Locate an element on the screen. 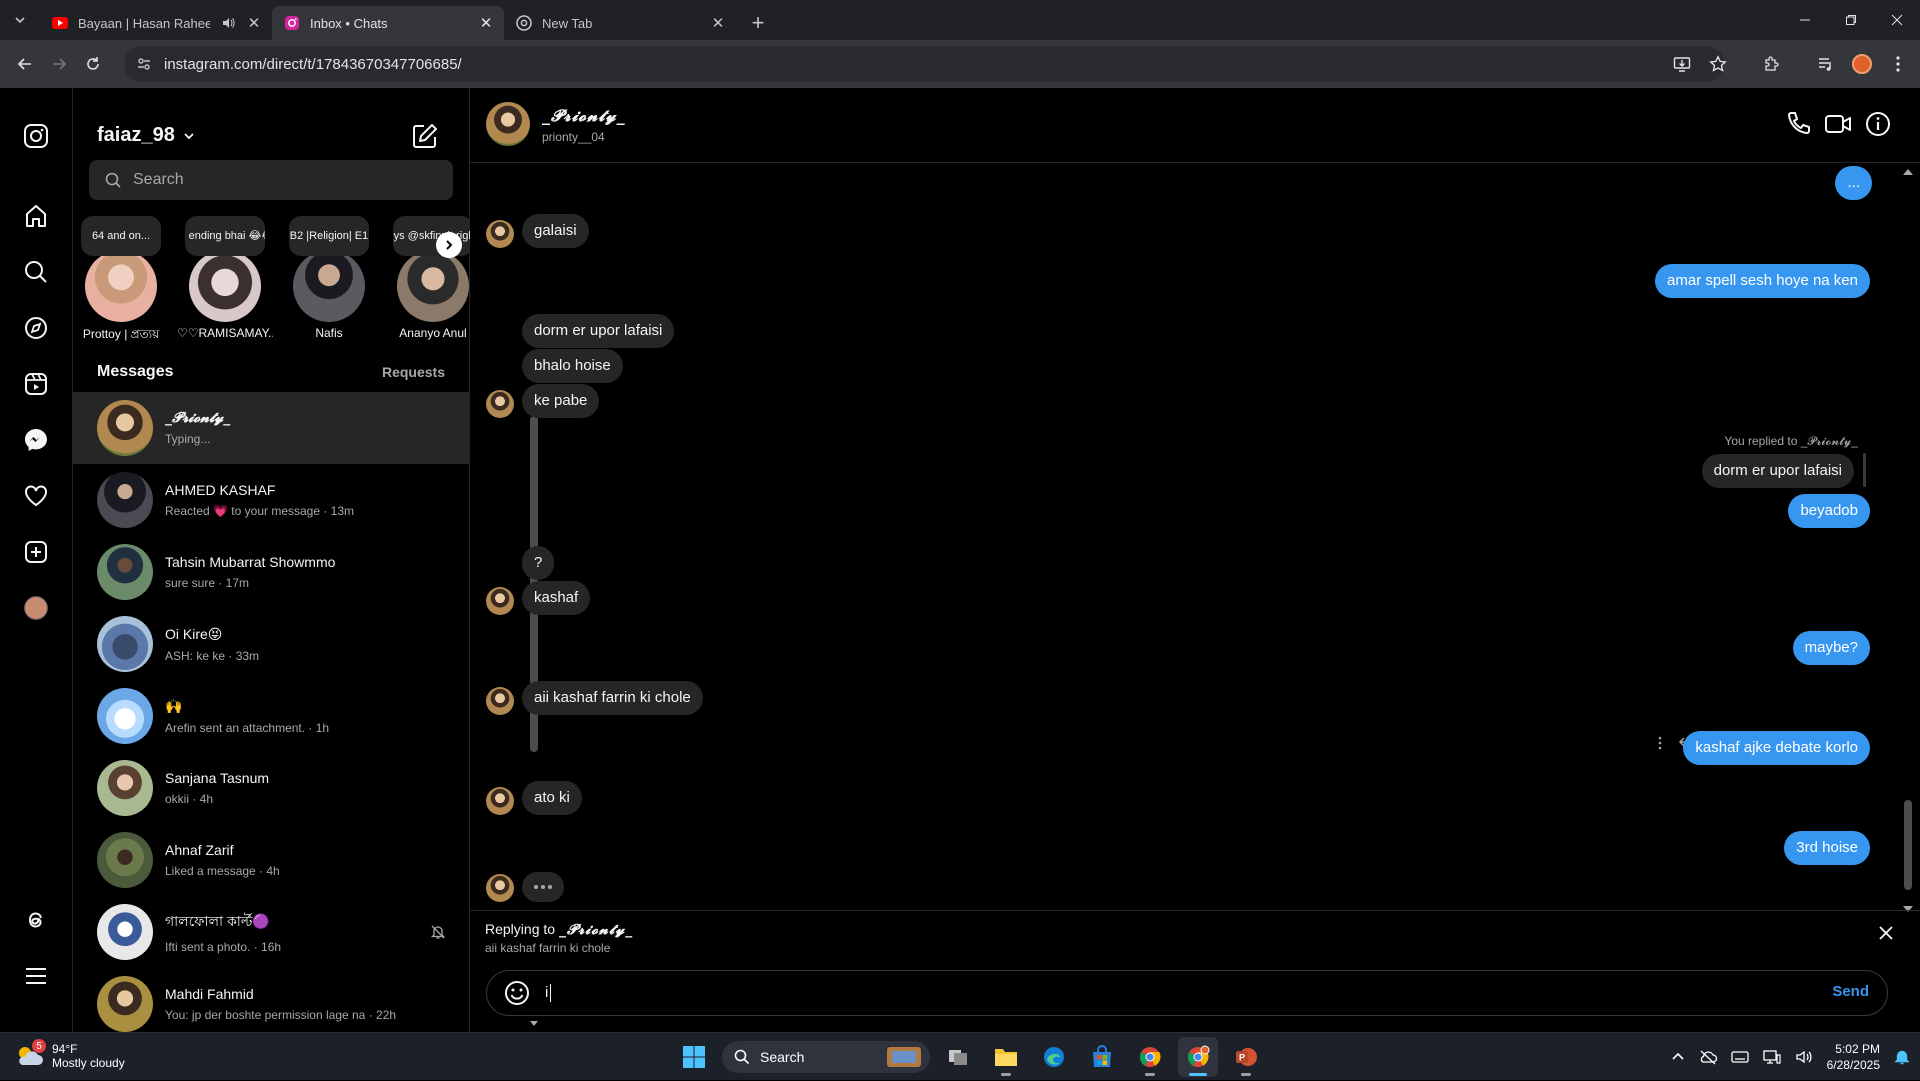 The width and height of the screenshot is (1920, 1081). tab-instagram-inbox: Inbox • Chats ✕ is located at coordinates (388, 23).